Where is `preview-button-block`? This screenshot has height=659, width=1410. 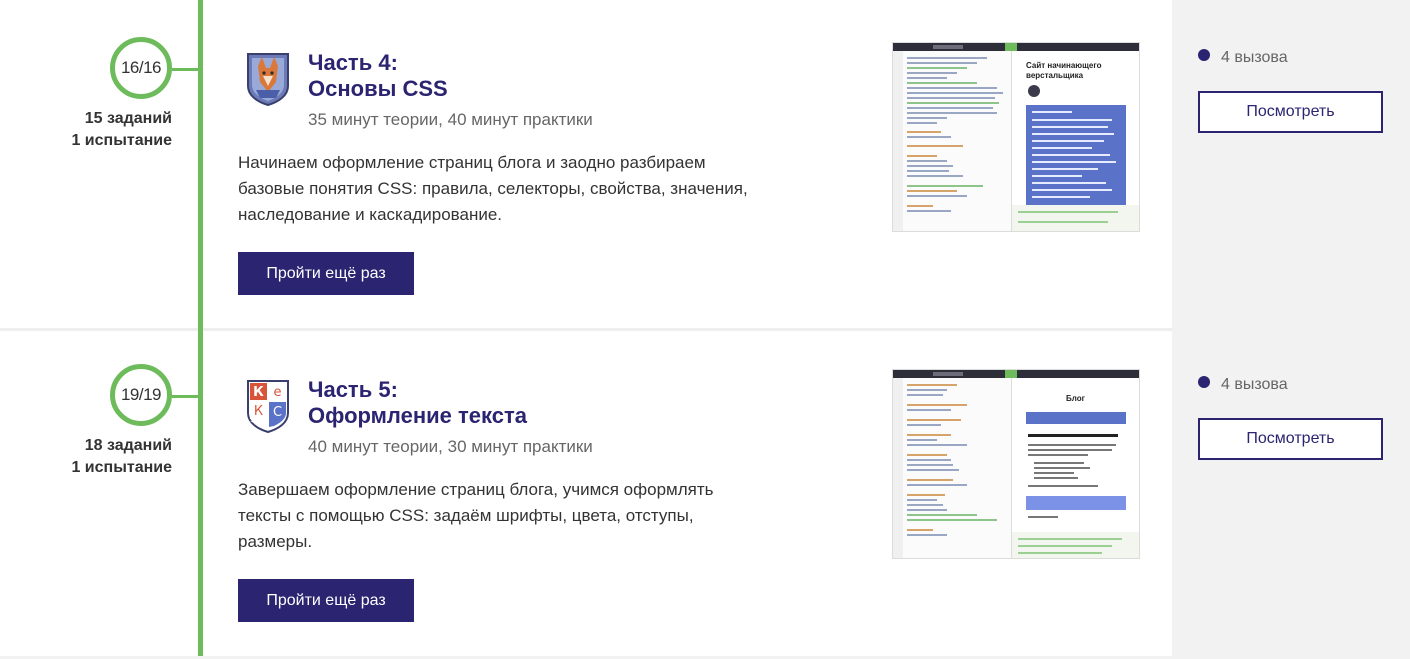 preview-button-block is located at coordinates (1076, 503).